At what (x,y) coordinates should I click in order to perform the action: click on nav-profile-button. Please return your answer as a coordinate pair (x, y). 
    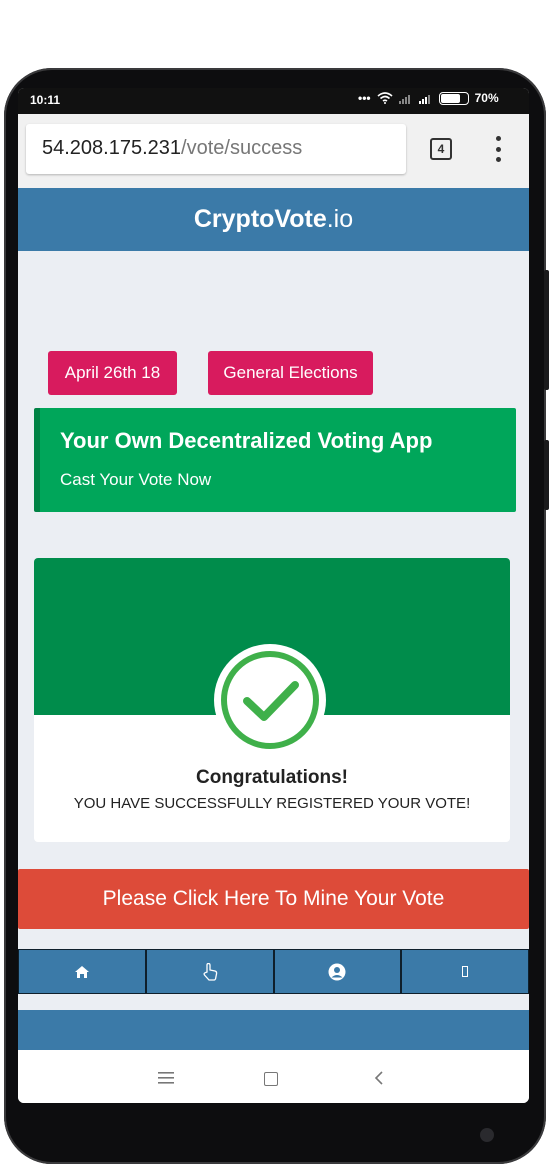
    Looking at the image, I should click on (337, 971).